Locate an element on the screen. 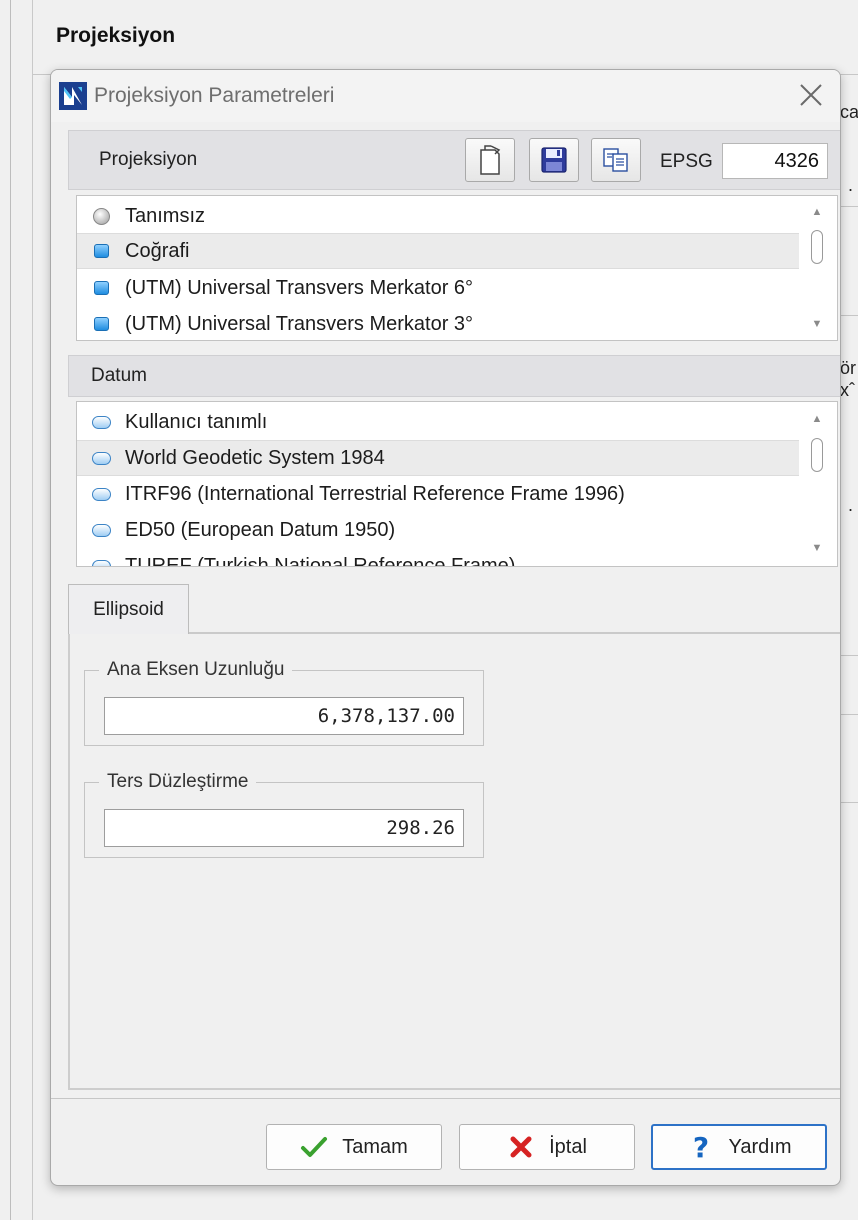 The image size is (858, 1220). projection-item-geographic: Coğrafi is located at coordinates (438, 251).